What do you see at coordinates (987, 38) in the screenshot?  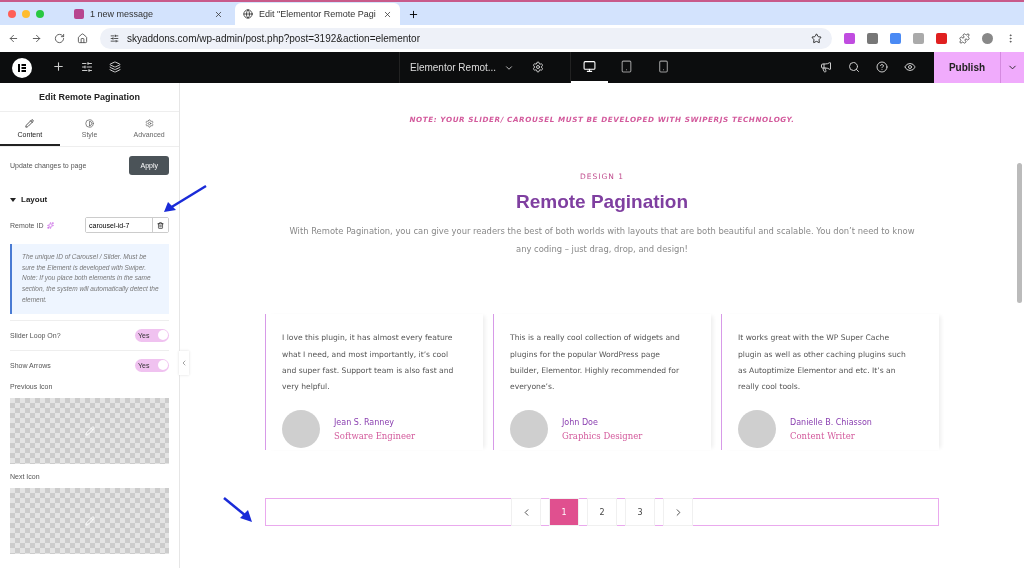 I see `profile-icon` at bounding box center [987, 38].